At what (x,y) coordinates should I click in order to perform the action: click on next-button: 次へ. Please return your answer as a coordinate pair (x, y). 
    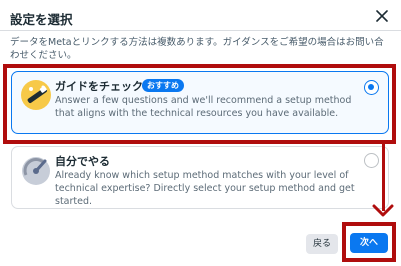
    Looking at the image, I should click on (369, 243).